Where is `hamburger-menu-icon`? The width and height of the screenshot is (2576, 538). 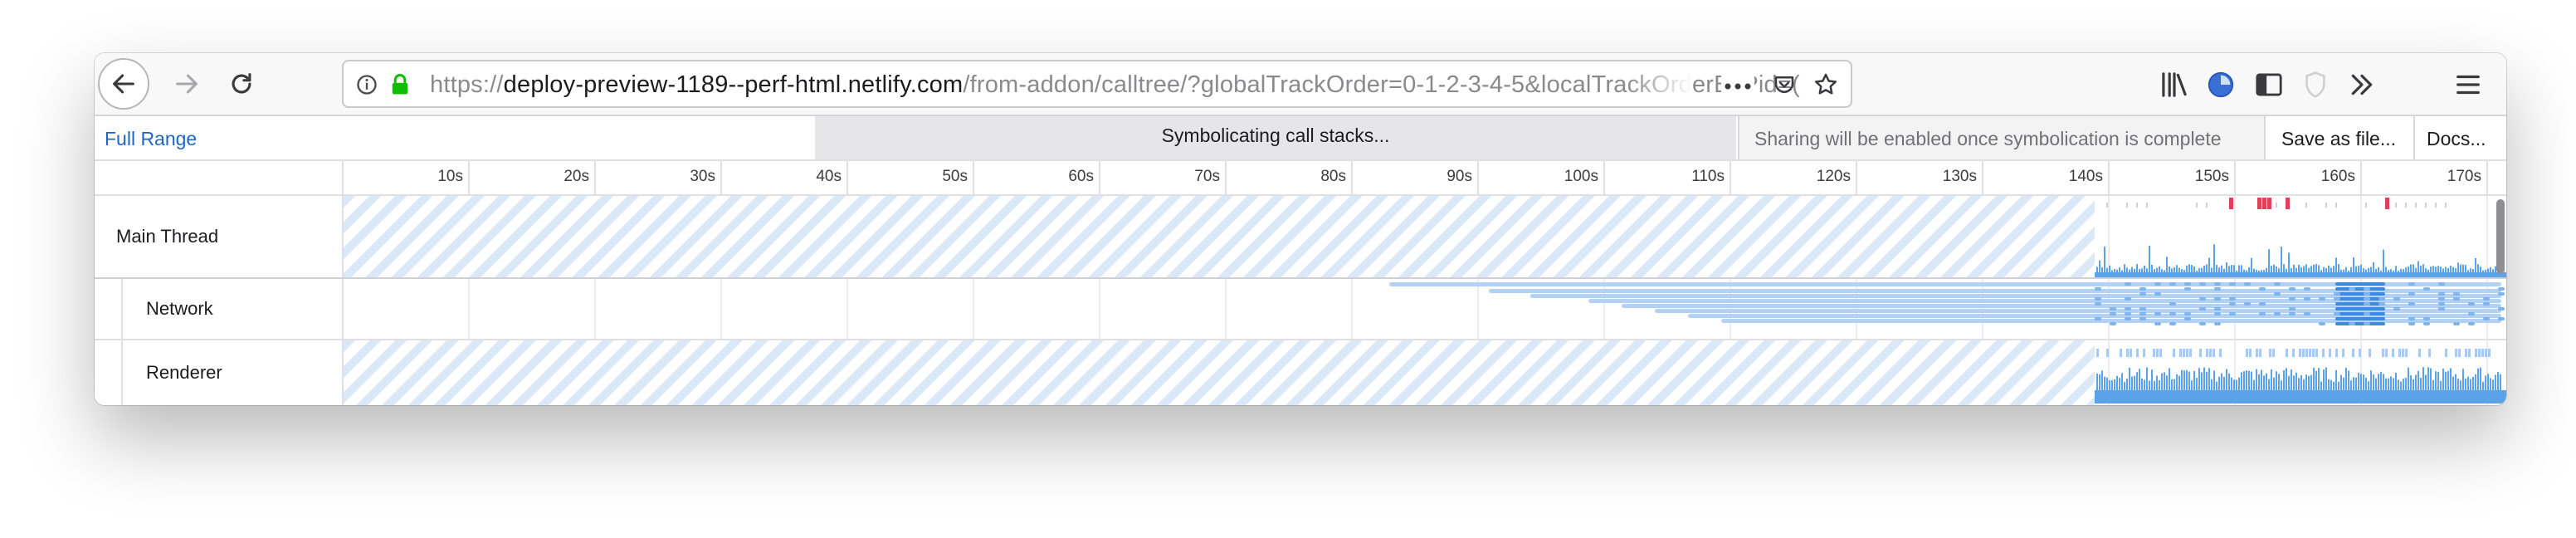
hamburger-menu-icon is located at coordinates (2469, 85).